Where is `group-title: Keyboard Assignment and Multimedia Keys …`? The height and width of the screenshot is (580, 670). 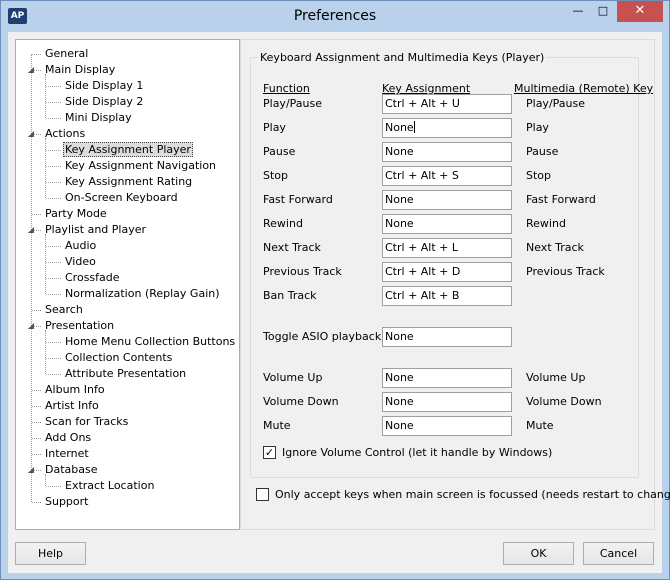 group-title: Keyboard Assignment and Multimedia Keys … is located at coordinates (402, 57).